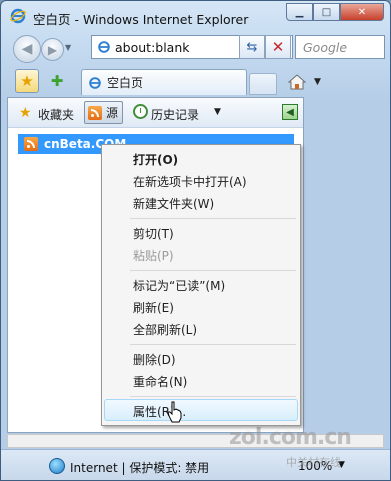 Image resolution: width=391 pixels, height=481 pixels. I want to click on tab-blank-page: 空白页, so click(164, 82).